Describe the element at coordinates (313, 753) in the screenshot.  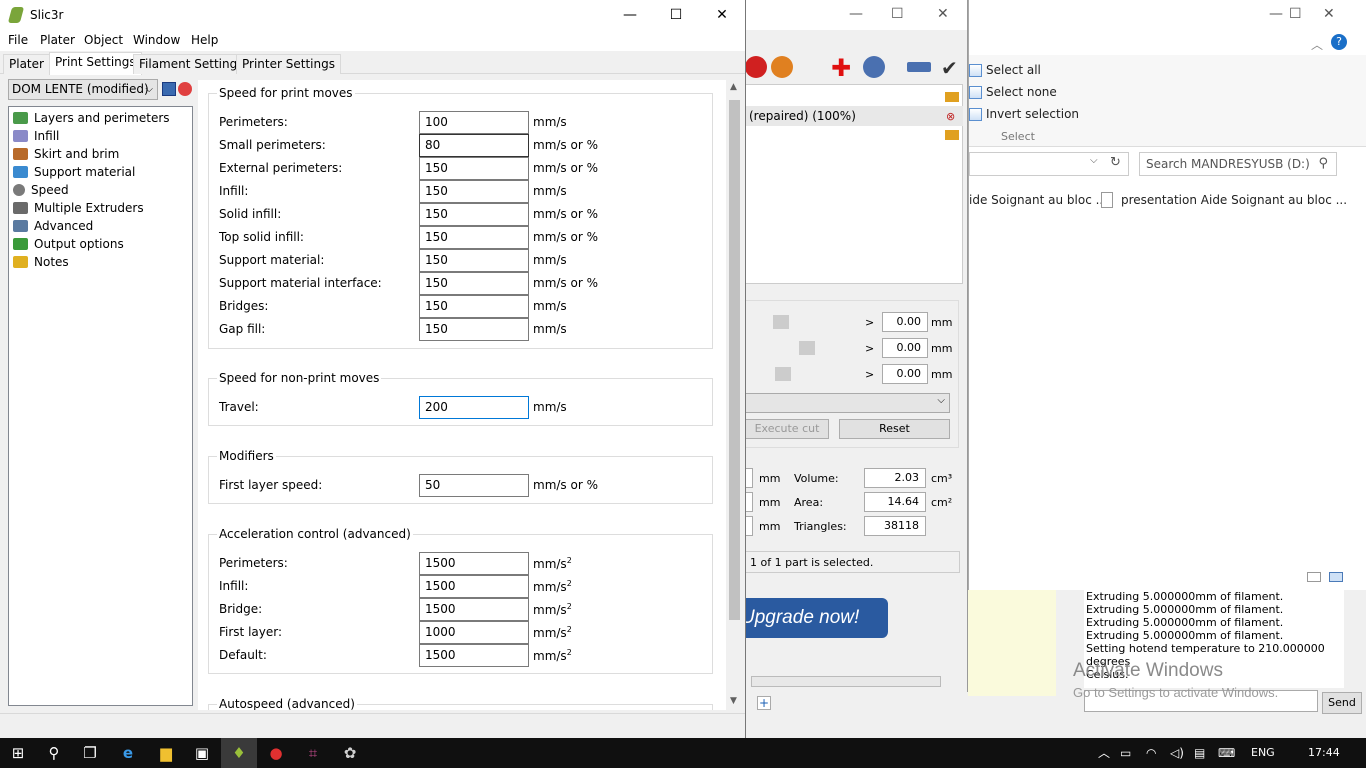
I see `app-icon: ⌗` at that location.